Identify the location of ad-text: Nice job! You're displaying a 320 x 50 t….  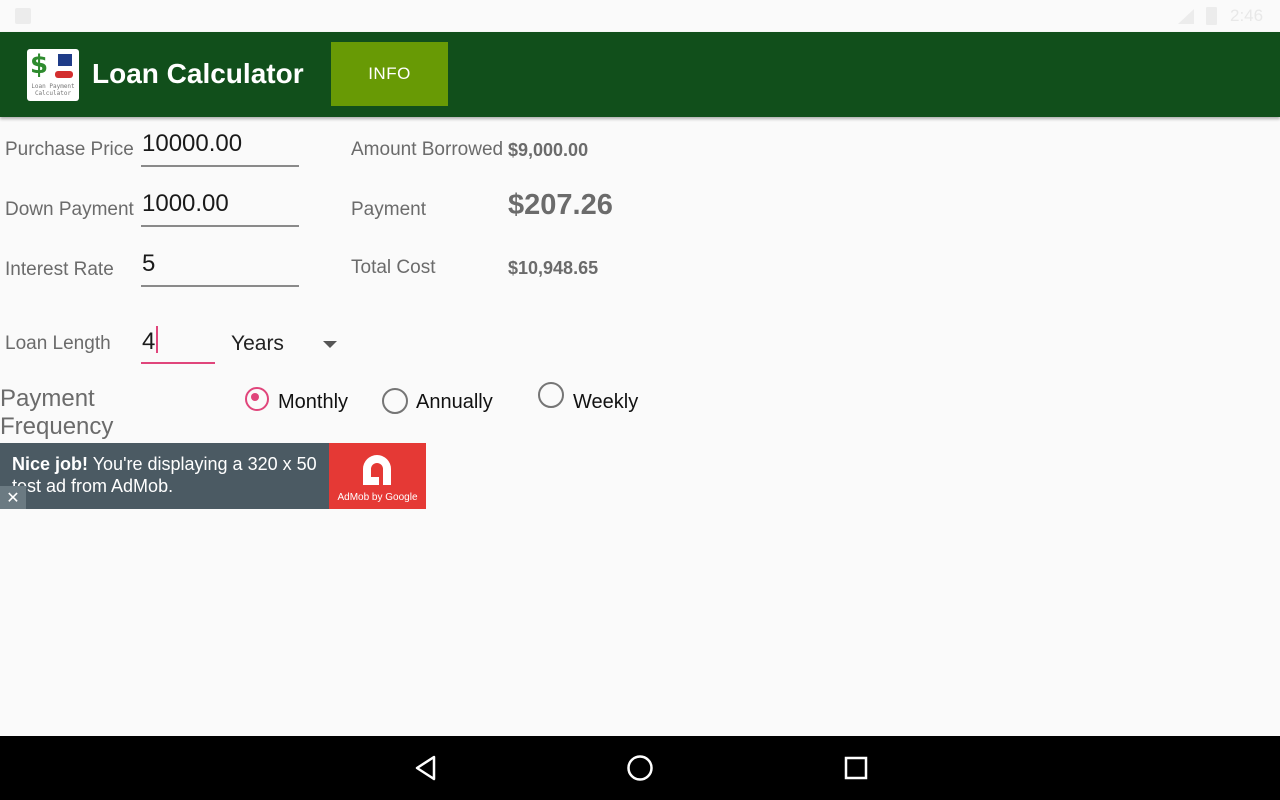
(167, 475).